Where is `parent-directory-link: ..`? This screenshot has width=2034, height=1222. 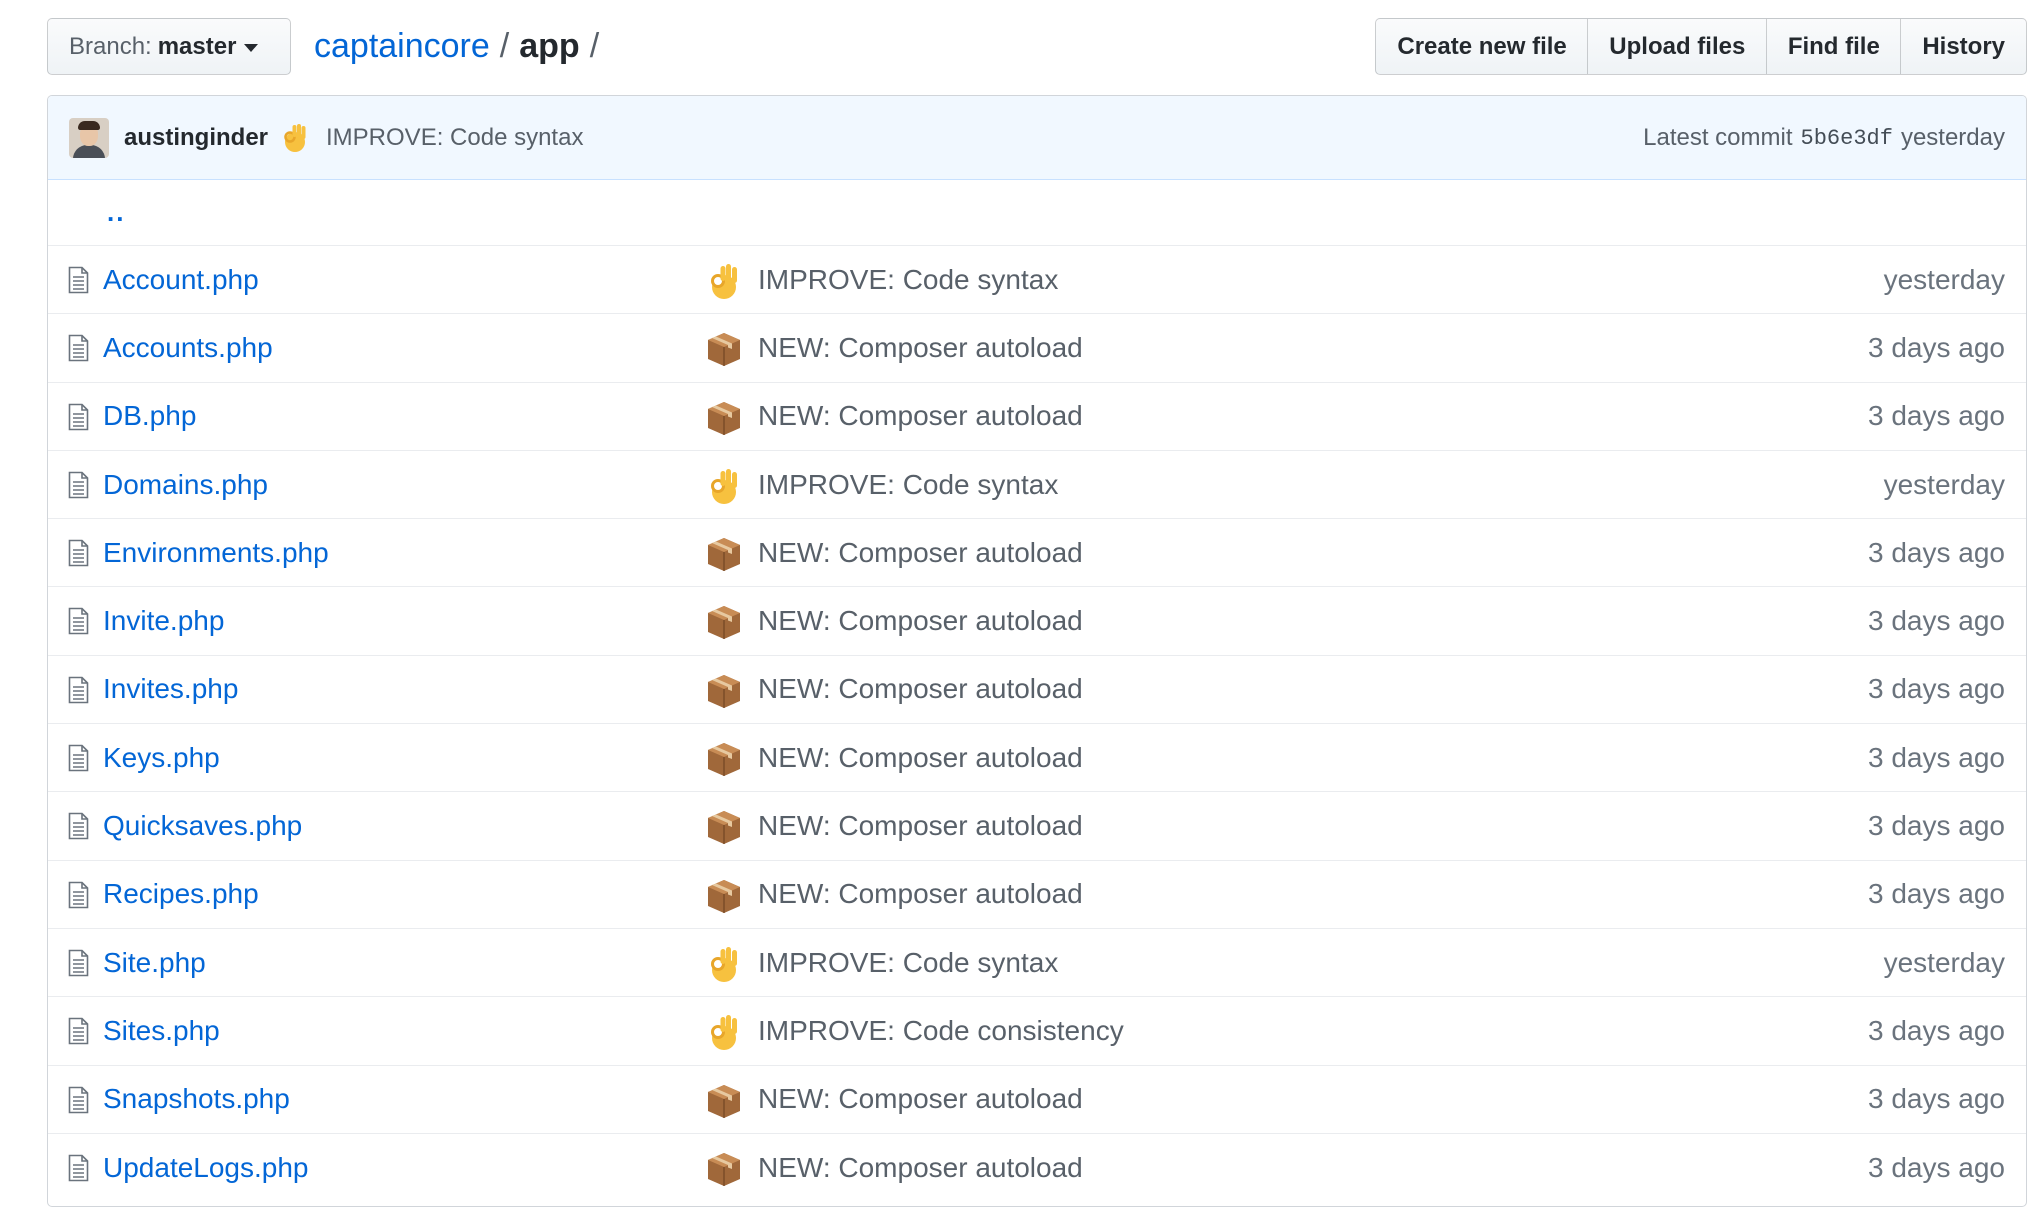 parent-directory-link: .. is located at coordinates (1037, 213).